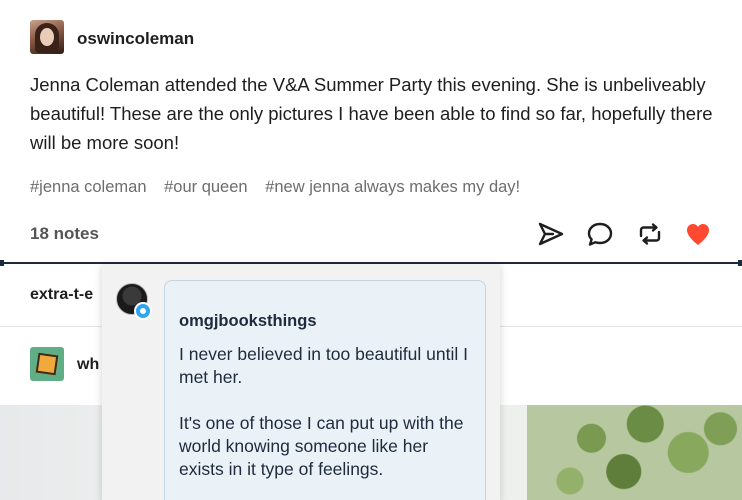 This screenshot has width=742, height=500. Describe the element at coordinates (143, 311) in the screenshot. I see `reply-badge-icon` at that location.